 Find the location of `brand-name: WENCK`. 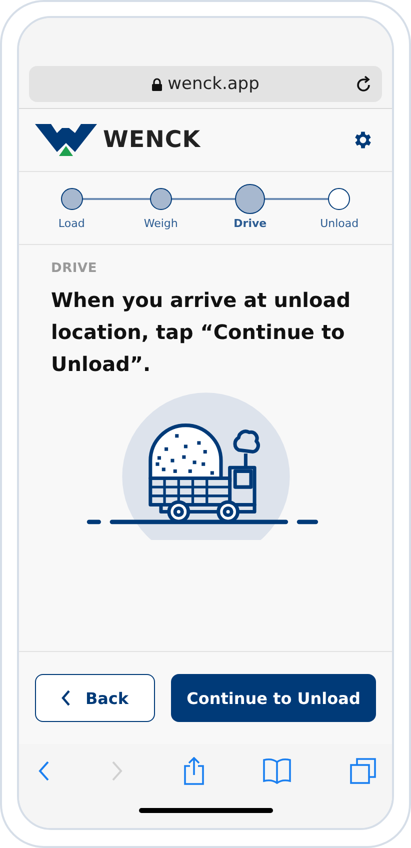

brand-name: WENCK is located at coordinates (152, 140).